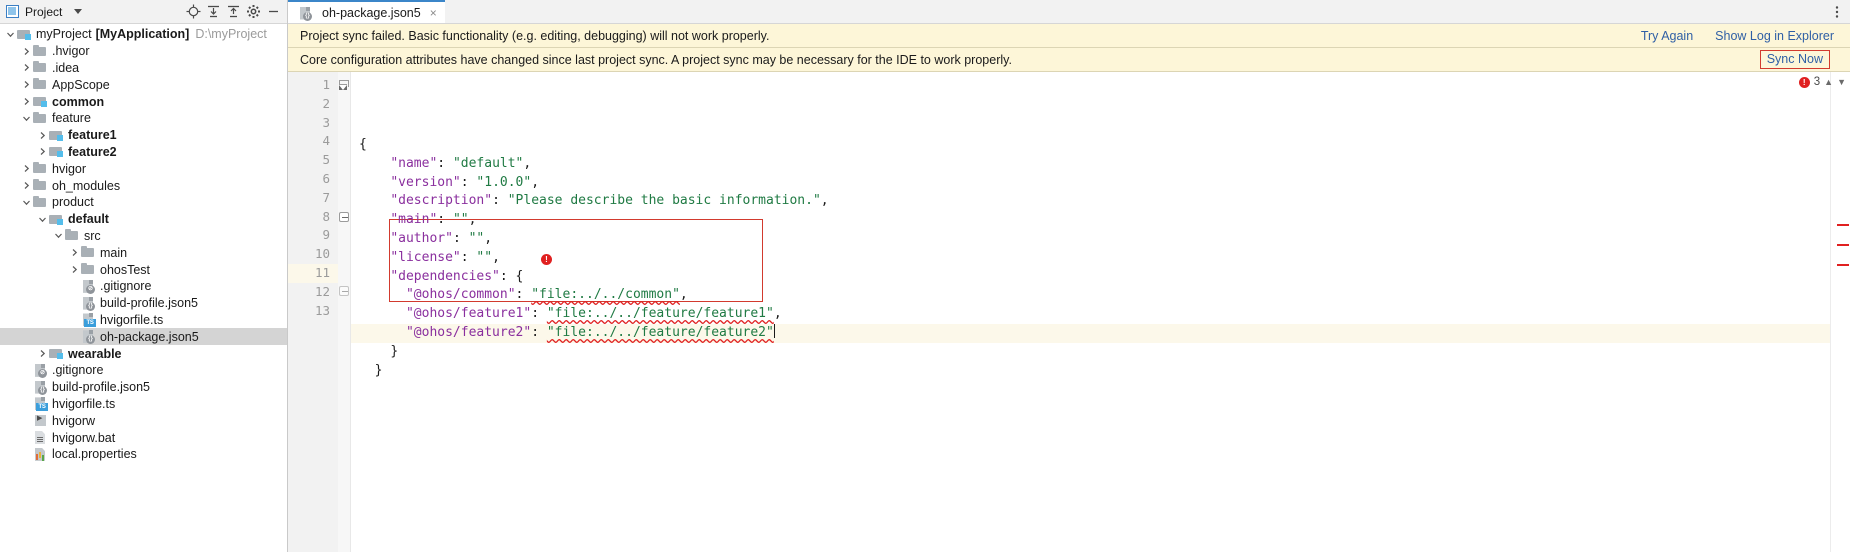 The width and height of the screenshot is (1850, 552). What do you see at coordinates (1100, 220) in the screenshot?
I see `code-line: "main": "",` at bounding box center [1100, 220].